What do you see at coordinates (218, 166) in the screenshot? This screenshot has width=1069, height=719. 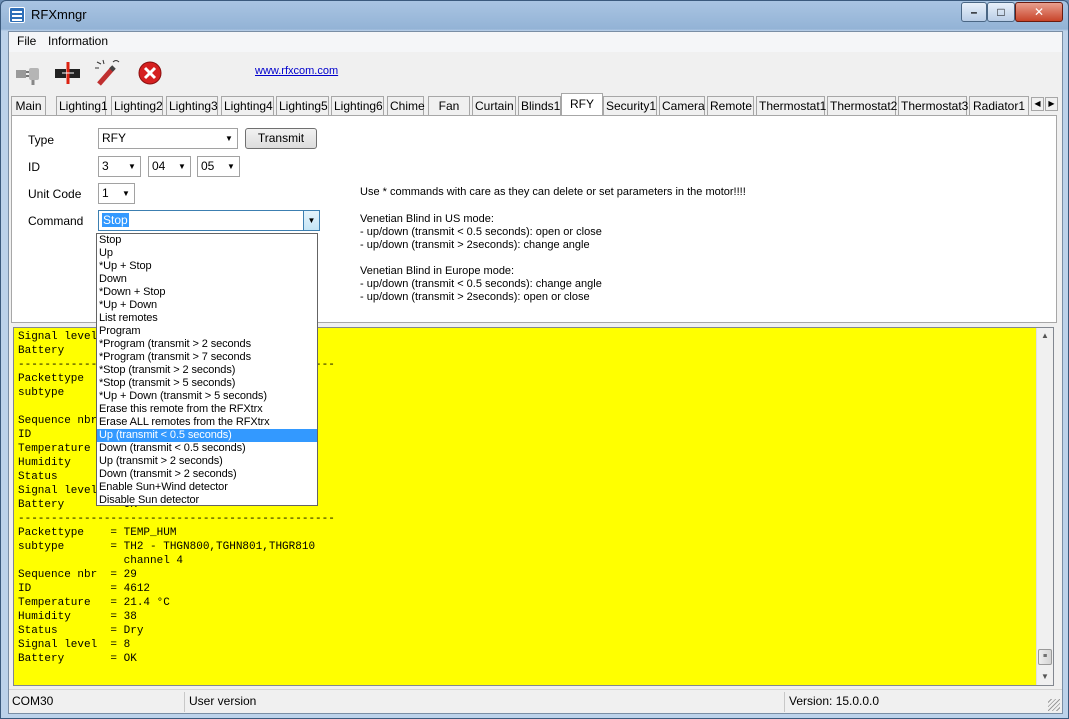 I see `id3-select: 05 ▼` at bounding box center [218, 166].